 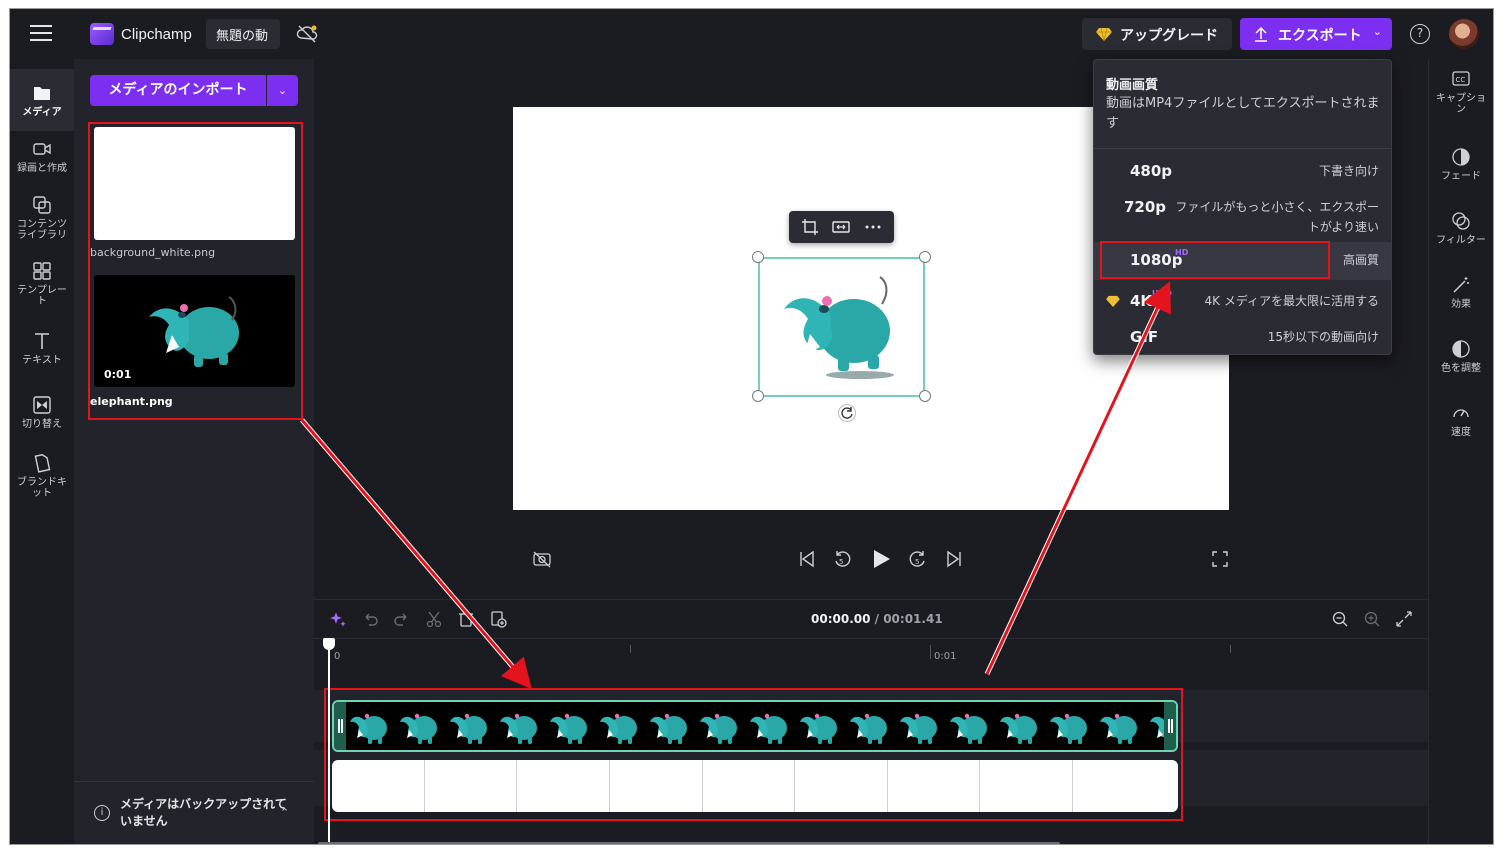 I want to click on play-icon, so click(x=881, y=559).